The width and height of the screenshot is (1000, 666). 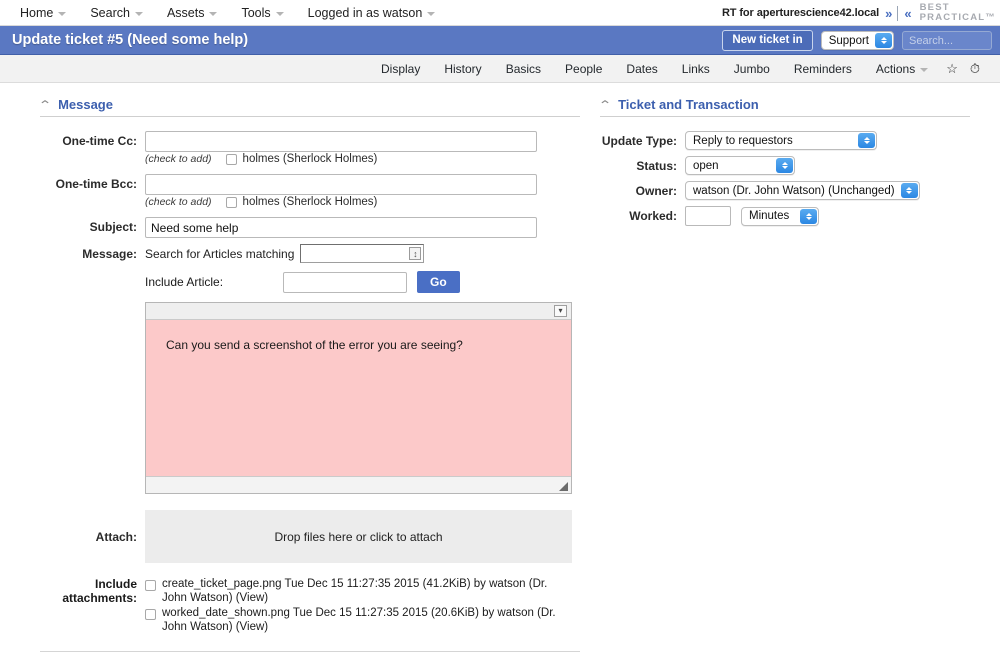 I want to click on tab-dates-label: Dates, so click(x=642, y=68).